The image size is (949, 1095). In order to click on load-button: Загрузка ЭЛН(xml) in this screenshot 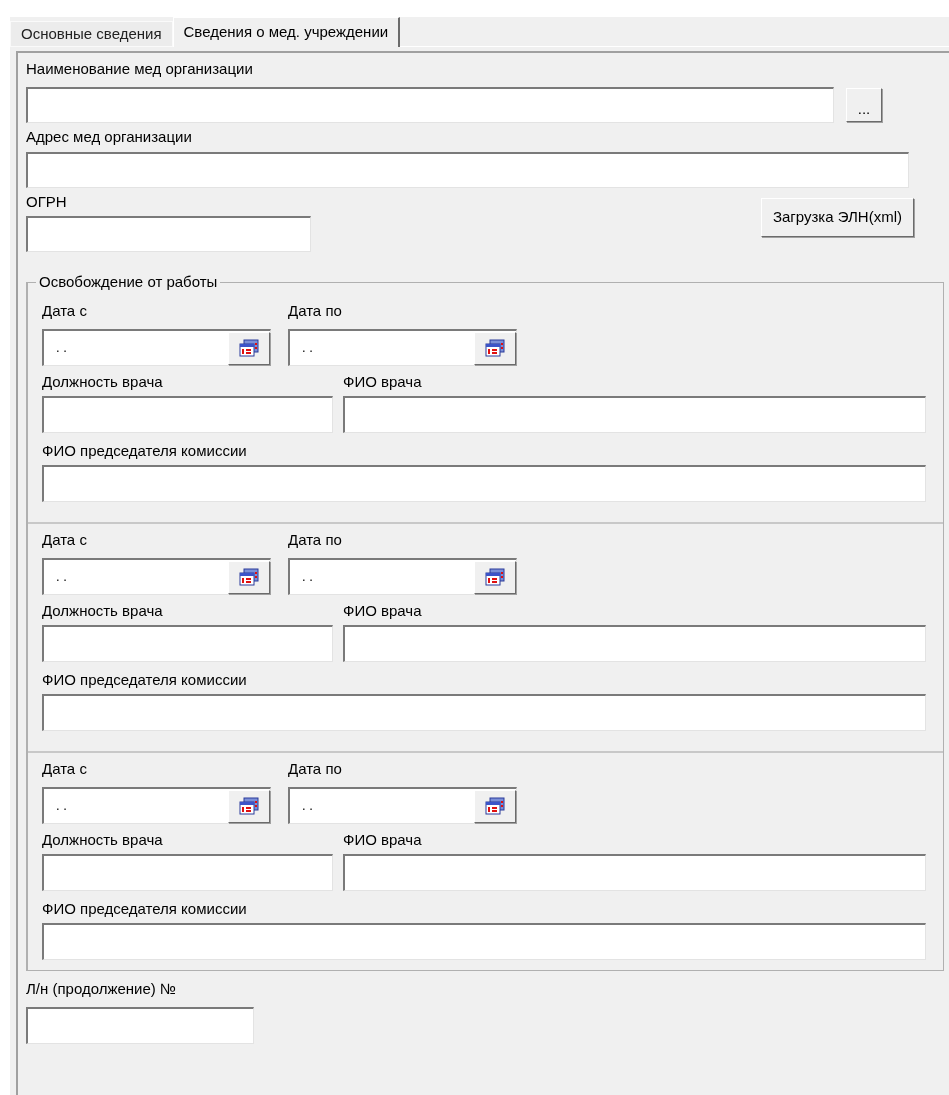, I will do `click(837, 217)`.